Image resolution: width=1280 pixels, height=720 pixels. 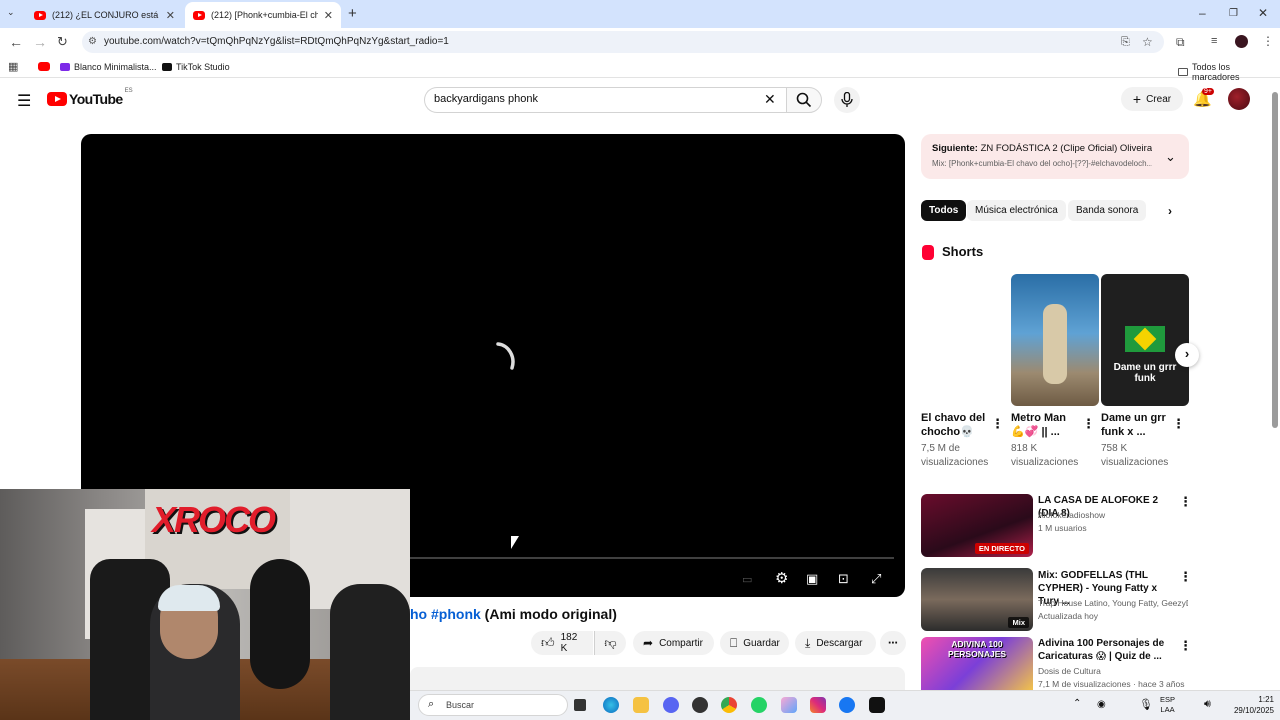 What do you see at coordinates (1207, 704) in the screenshot?
I see `volume-icon: 🔊︎` at bounding box center [1207, 704].